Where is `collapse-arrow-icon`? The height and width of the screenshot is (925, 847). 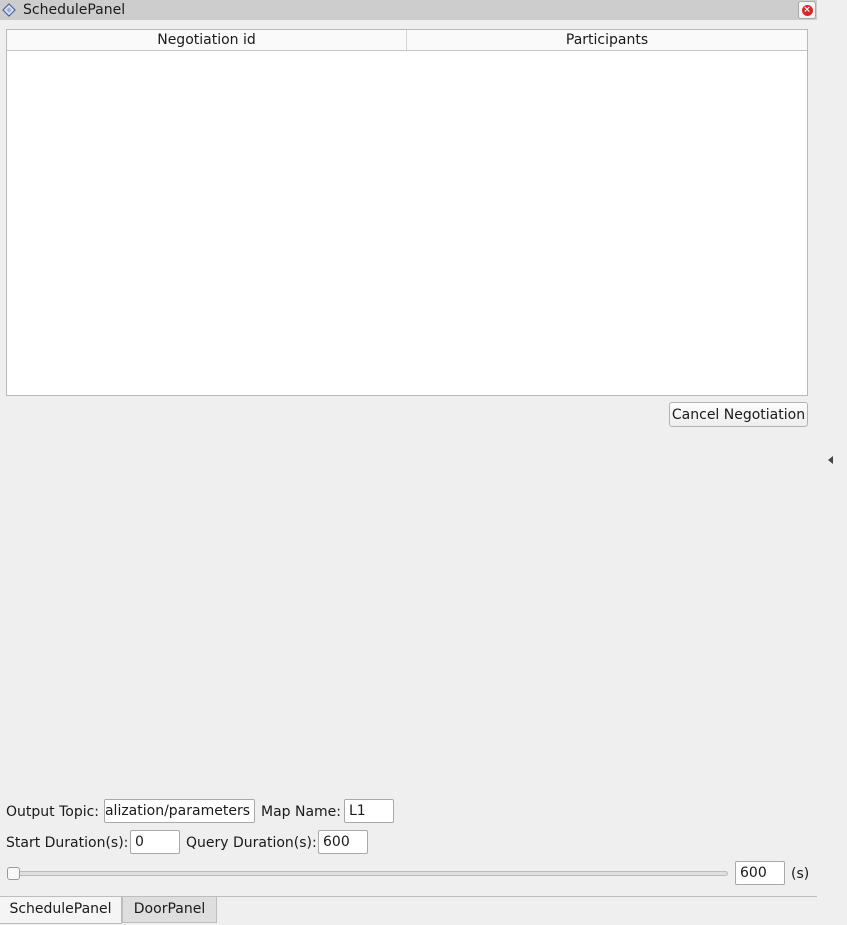 collapse-arrow-icon is located at coordinates (830, 460).